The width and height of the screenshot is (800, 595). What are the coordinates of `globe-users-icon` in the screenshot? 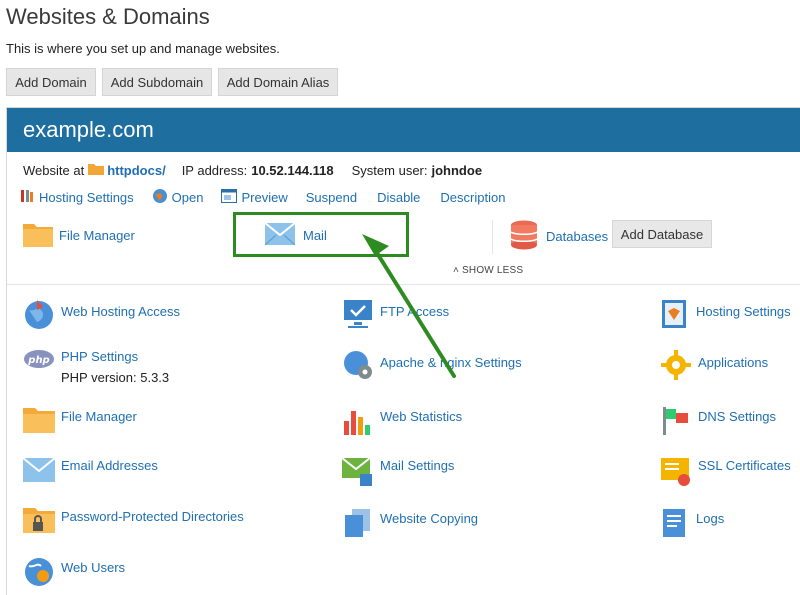 It's located at (39, 573).